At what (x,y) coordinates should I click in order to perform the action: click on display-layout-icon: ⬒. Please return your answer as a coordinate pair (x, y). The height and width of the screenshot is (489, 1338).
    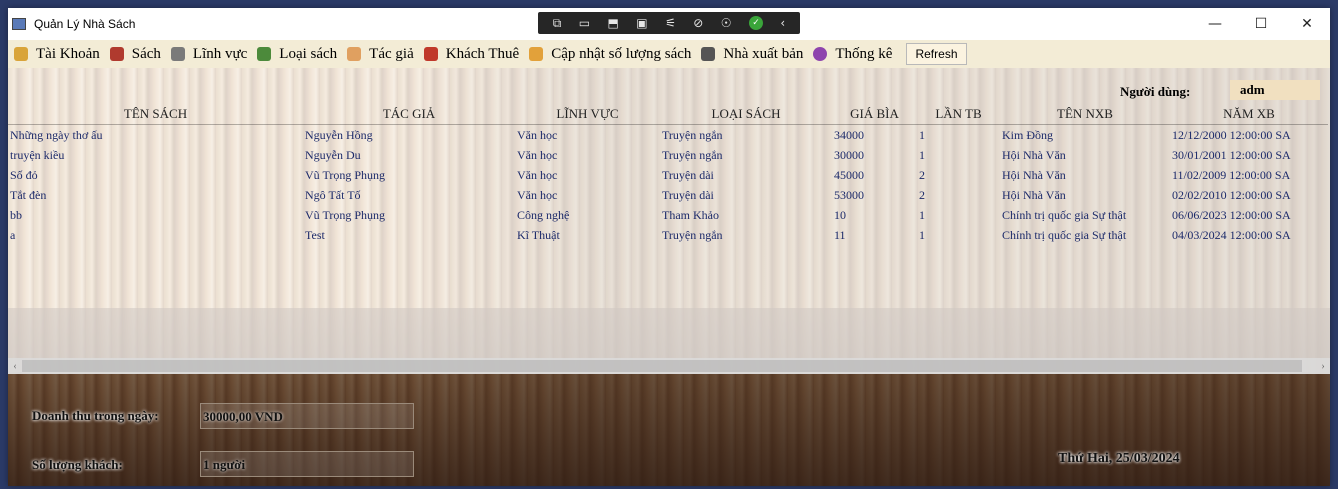
    Looking at the image, I should click on (613, 23).